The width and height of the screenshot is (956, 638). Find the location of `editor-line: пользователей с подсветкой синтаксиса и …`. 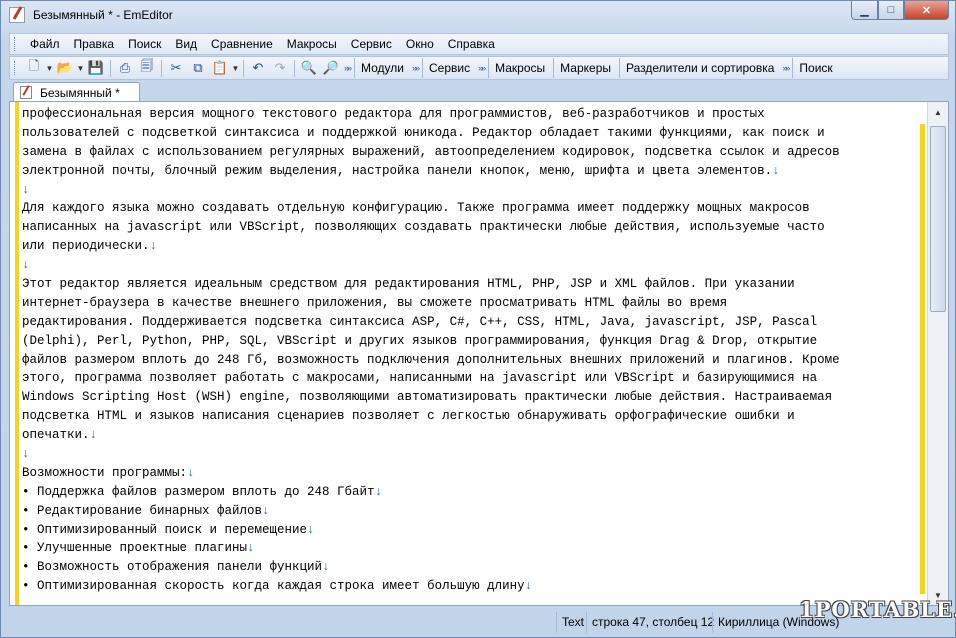

editor-line: пользователей с подсветкой синтаксиса и … is located at coordinates (476, 133).